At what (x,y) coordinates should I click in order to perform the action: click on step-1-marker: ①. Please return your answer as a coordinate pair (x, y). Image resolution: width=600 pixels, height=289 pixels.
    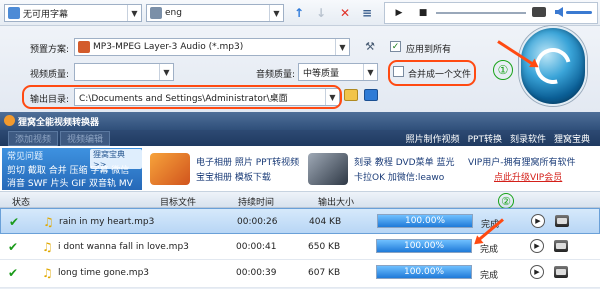
    Looking at the image, I should click on (503, 70).